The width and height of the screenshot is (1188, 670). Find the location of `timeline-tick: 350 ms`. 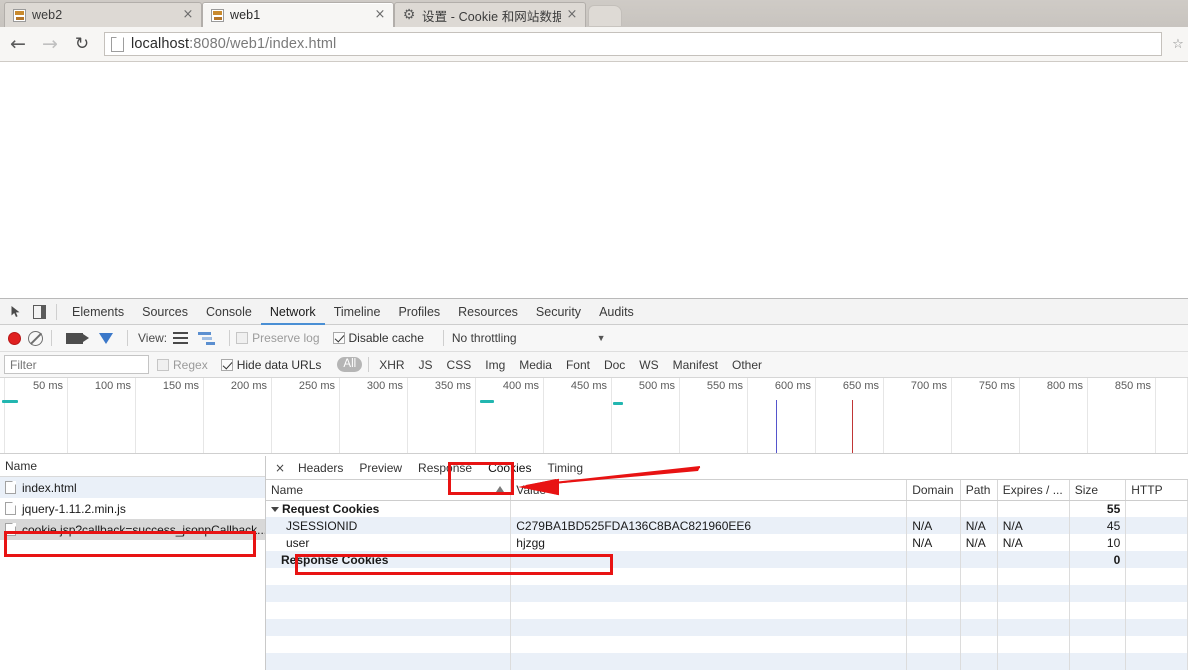

timeline-tick: 350 ms is located at coordinates (442, 415).